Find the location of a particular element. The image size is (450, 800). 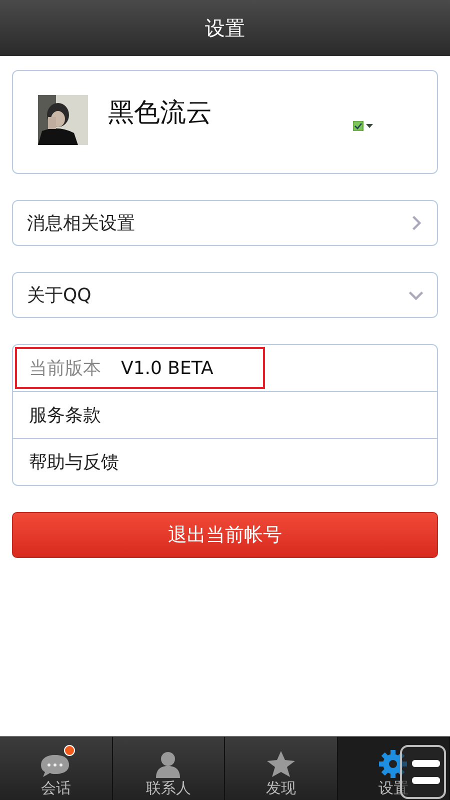

row-label: 关于QQ is located at coordinates (59, 295).